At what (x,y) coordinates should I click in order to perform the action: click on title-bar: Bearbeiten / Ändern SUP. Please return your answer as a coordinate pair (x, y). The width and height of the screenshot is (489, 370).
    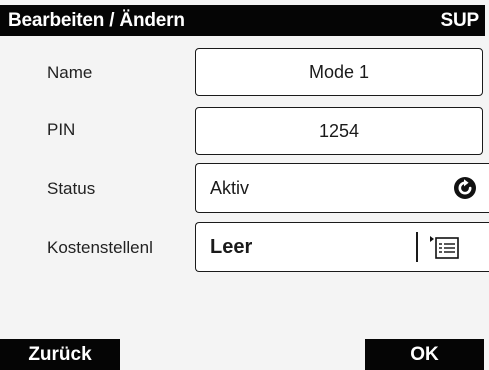
    Looking at the image, I should click on (242, 20).